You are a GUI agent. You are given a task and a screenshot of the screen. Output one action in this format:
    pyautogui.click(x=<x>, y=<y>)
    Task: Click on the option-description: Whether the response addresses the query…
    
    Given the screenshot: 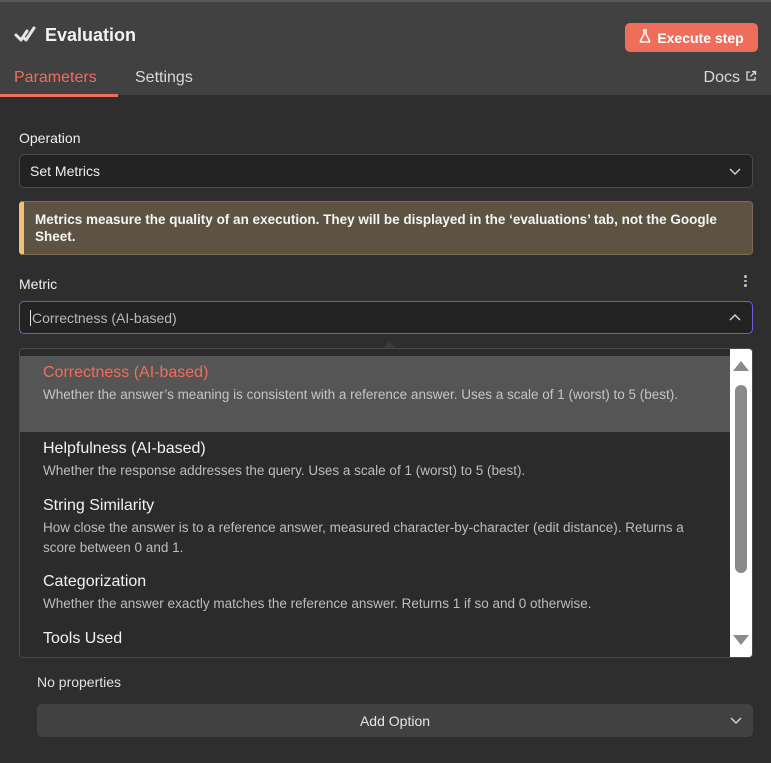 What is the action you would take?
    pyautogui.click(x=284, y=470)
    